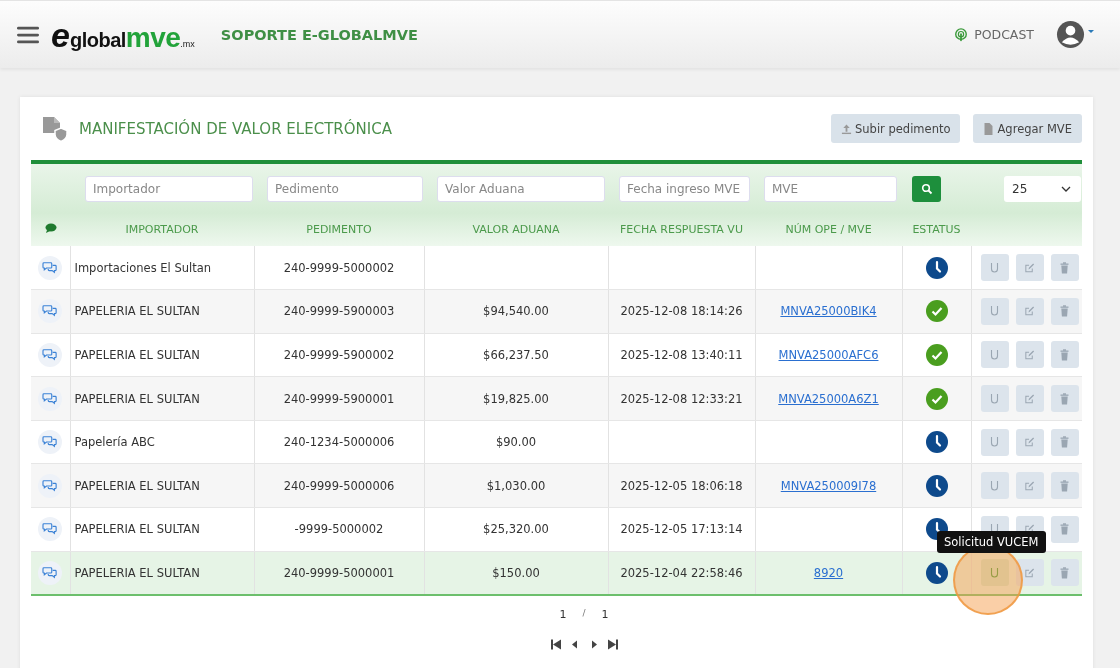  What do you see at coordinates (516, 485) in the screenshot?
I see `table-cell: $1,030.00` at bounding box center [516, 485].